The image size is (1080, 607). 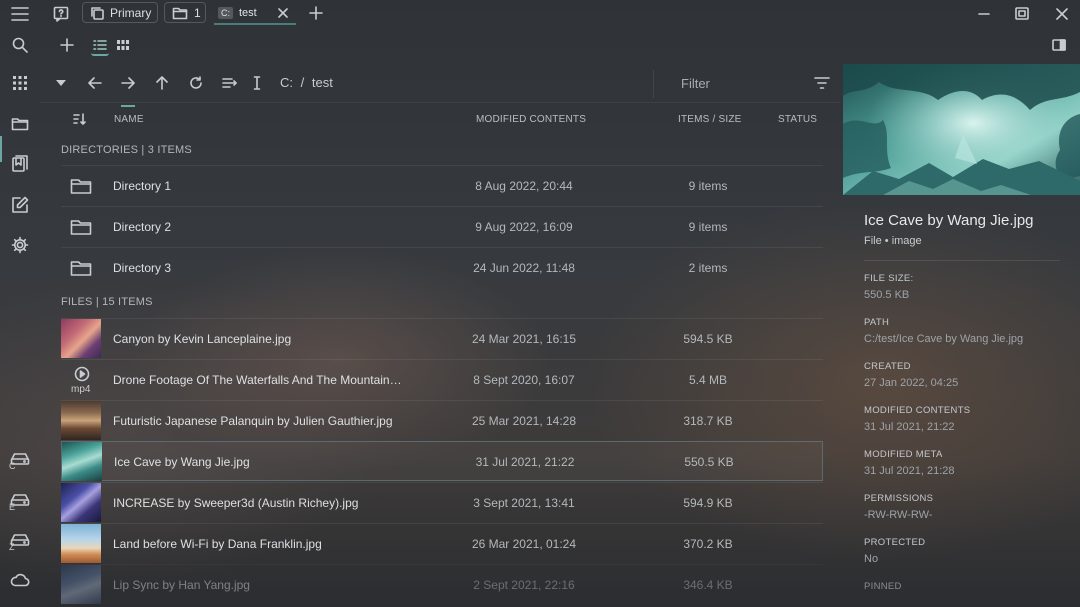 I want to click on meta-value-modified-contents: 31 Jul 2021, 21:22, so click(x=909, y=427).